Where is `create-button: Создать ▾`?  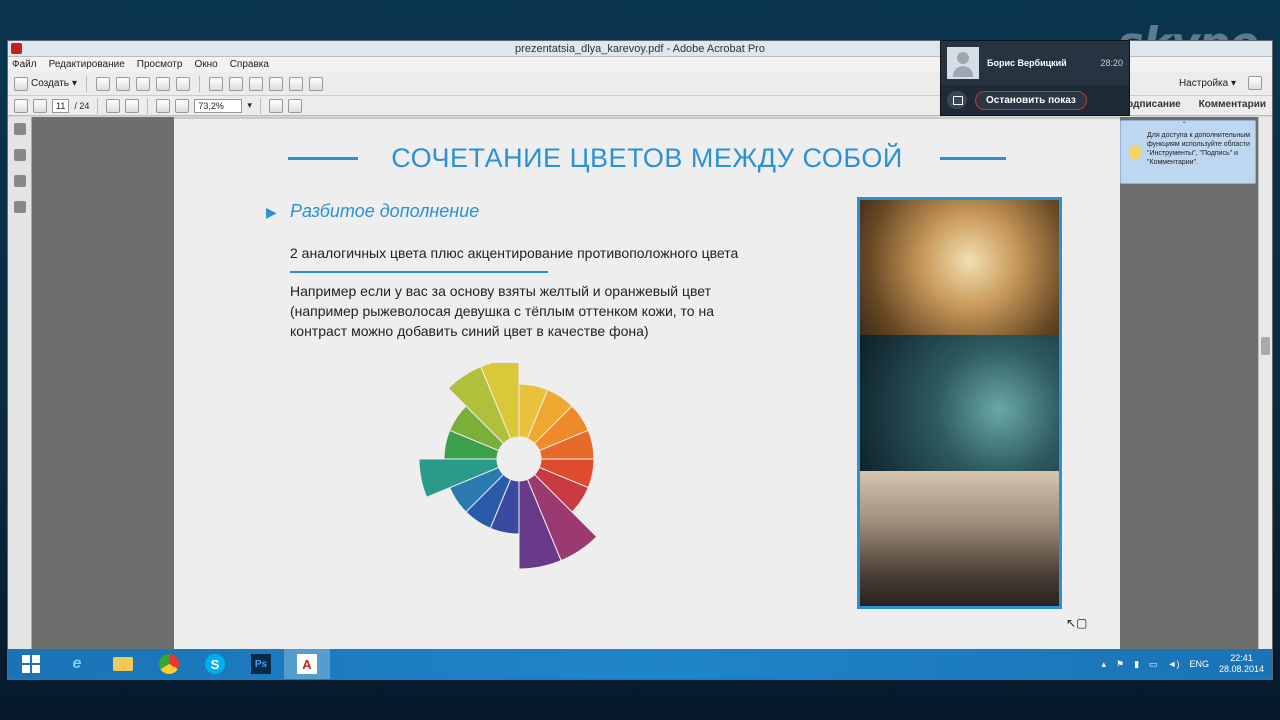 create-button: Создать ▾ is located at coordinates (46, 83).